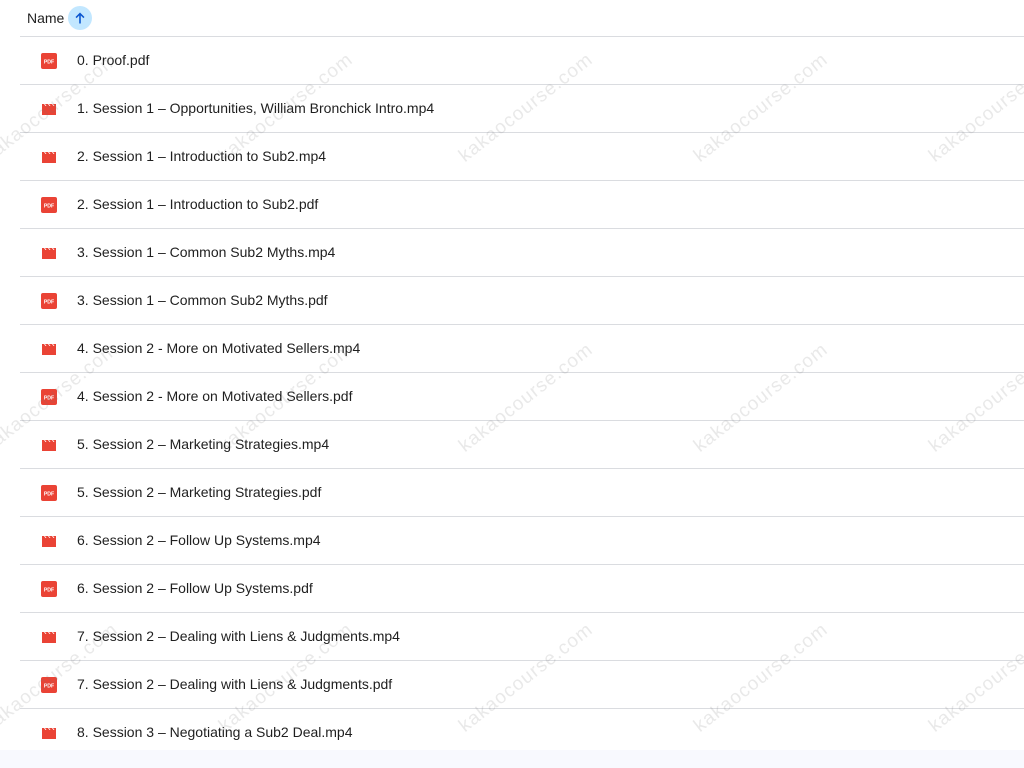  I want to click on file-row: PDF 0. Proof.pdf, so click(522, 61).